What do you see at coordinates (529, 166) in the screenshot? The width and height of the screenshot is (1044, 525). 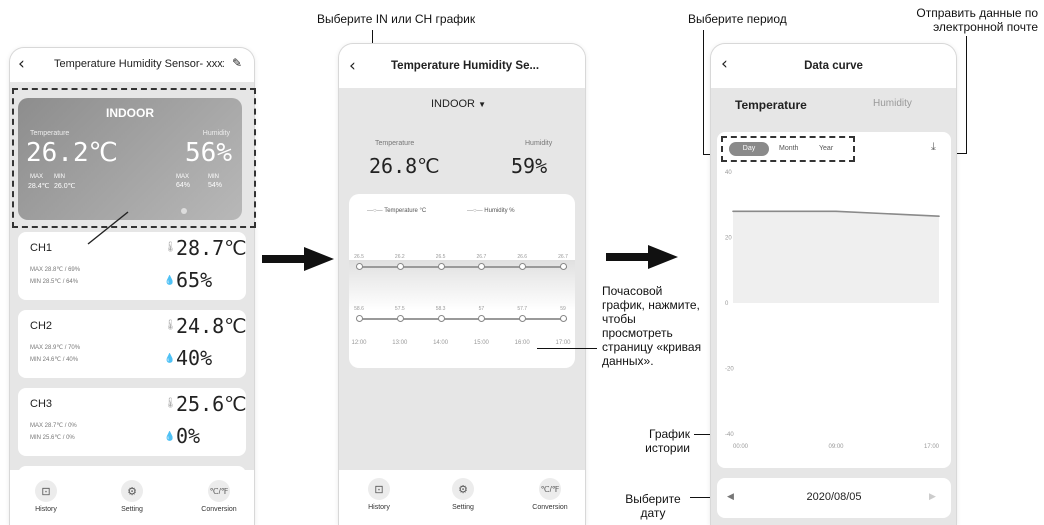 I see `detail-hum-value: 59%` at bounding box center [529, 166].